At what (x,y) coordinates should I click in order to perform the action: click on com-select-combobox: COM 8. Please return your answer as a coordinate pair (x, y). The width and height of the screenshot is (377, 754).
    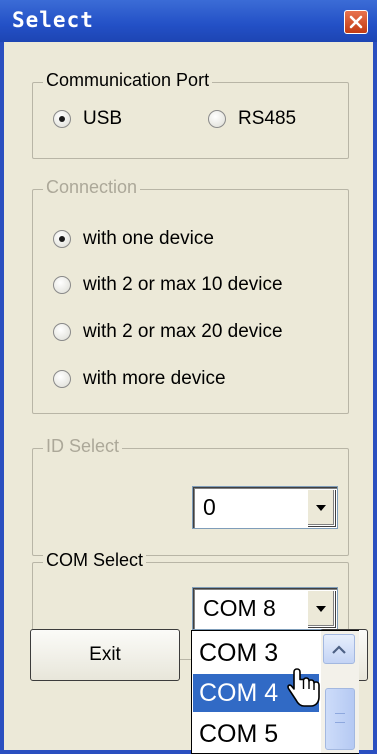
    Looking at the image, I should click on (265, 608).